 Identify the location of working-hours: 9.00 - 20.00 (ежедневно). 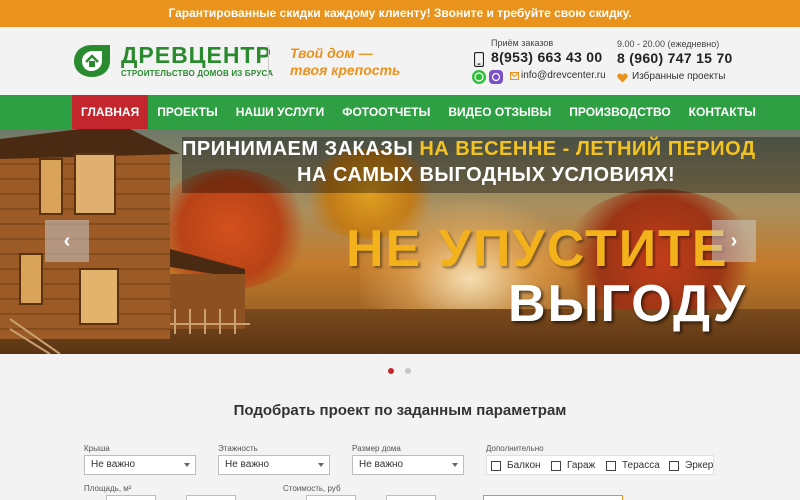
(668, 44).